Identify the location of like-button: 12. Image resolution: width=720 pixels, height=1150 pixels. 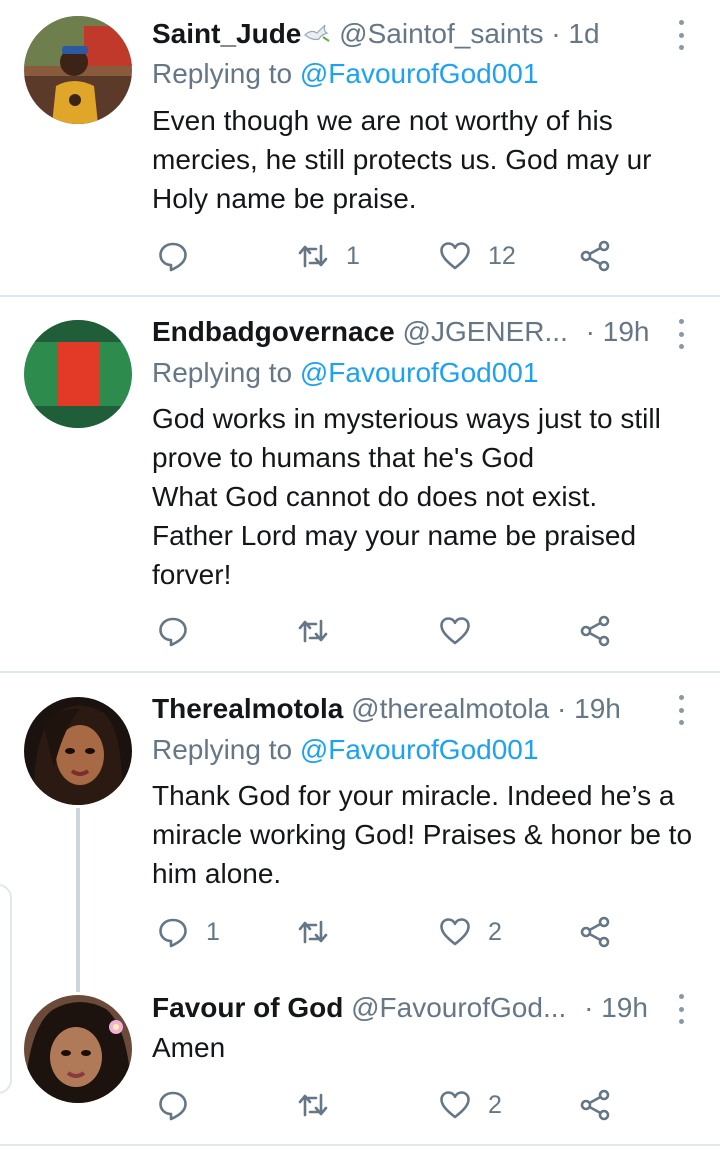
(477, 256).